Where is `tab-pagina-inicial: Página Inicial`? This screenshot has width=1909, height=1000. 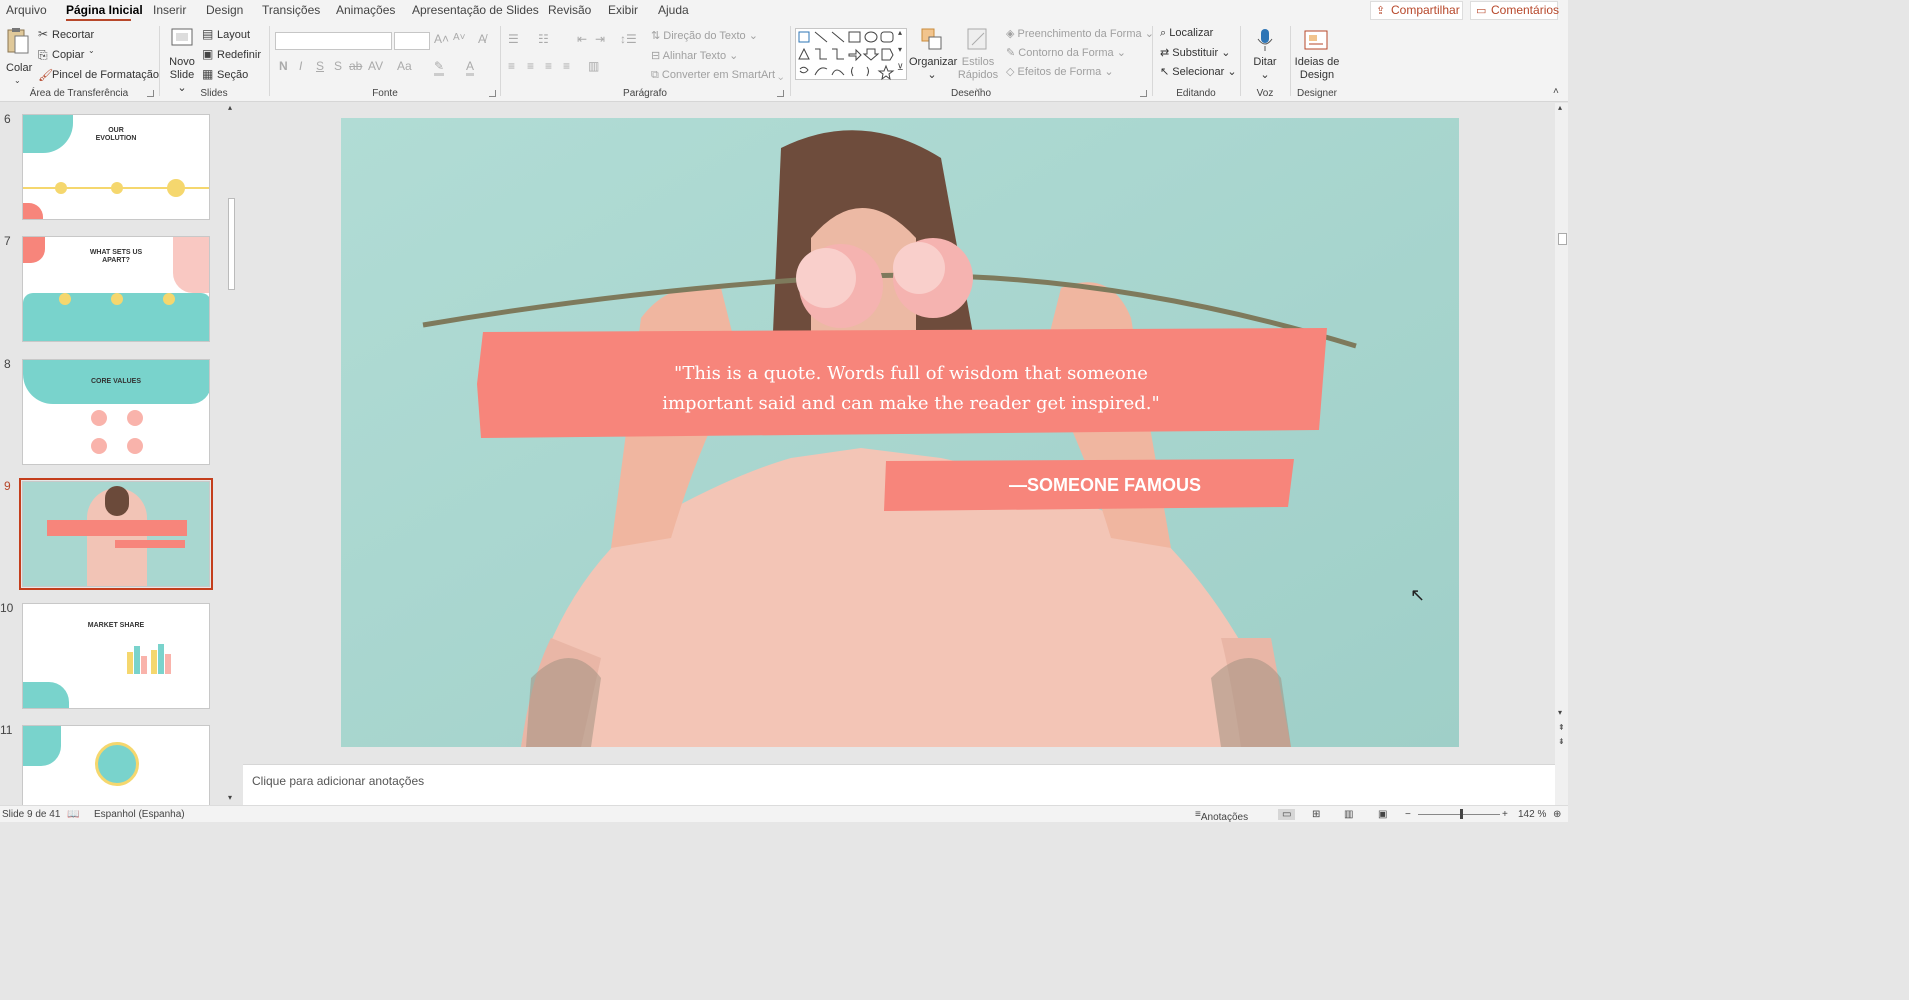
tab-pagina-inicial: Página Inicial is located at coordinates (104, 10).